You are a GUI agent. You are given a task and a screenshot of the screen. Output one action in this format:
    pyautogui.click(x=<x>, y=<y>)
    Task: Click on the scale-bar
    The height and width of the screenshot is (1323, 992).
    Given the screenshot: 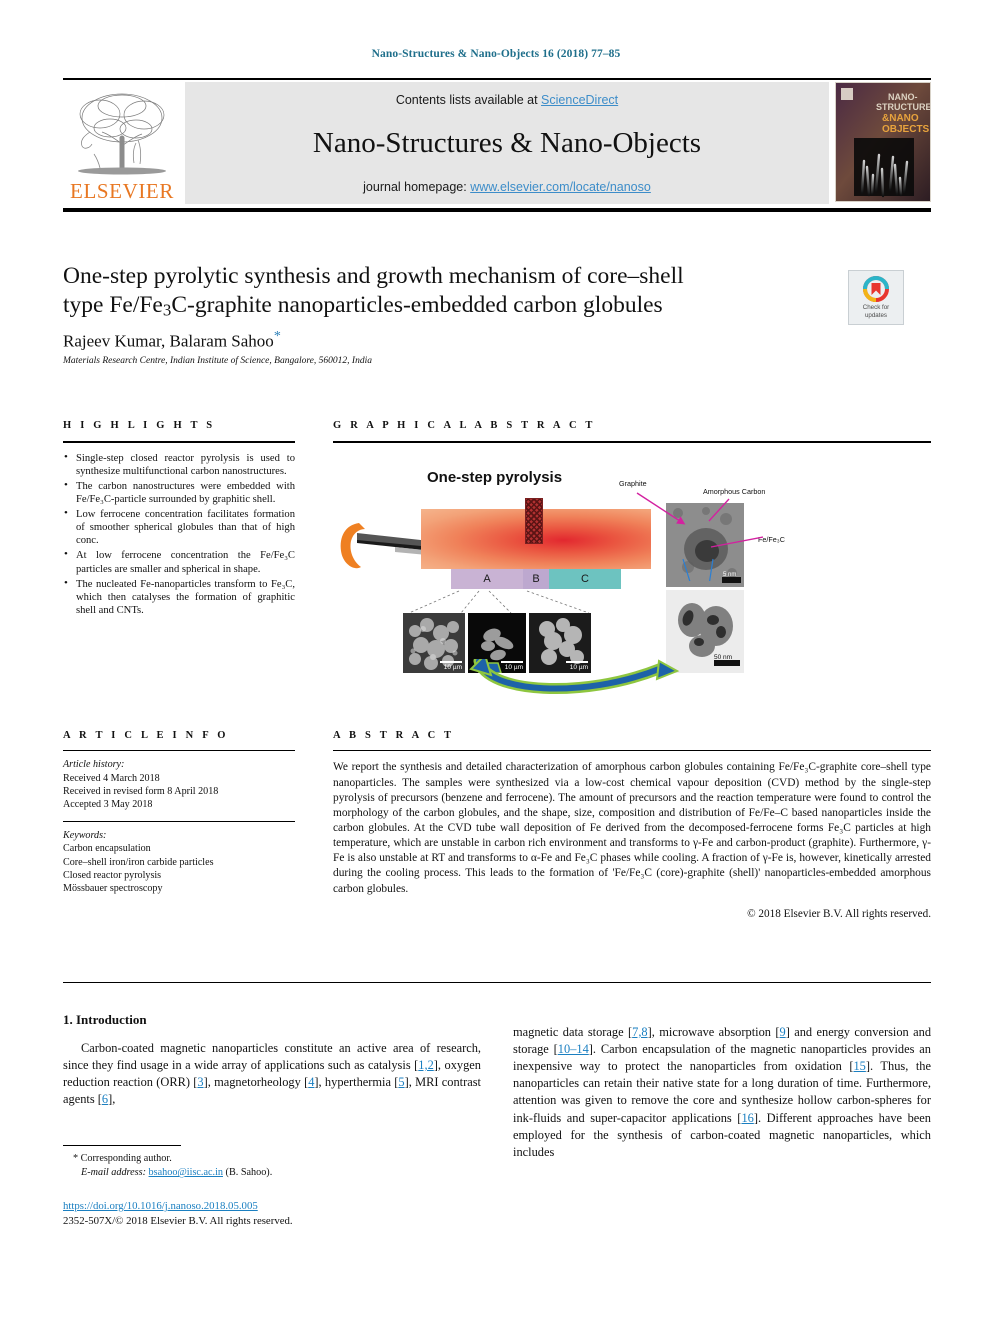 What is the action you would take?
    pyautogui.click(x=451, y=661)
    